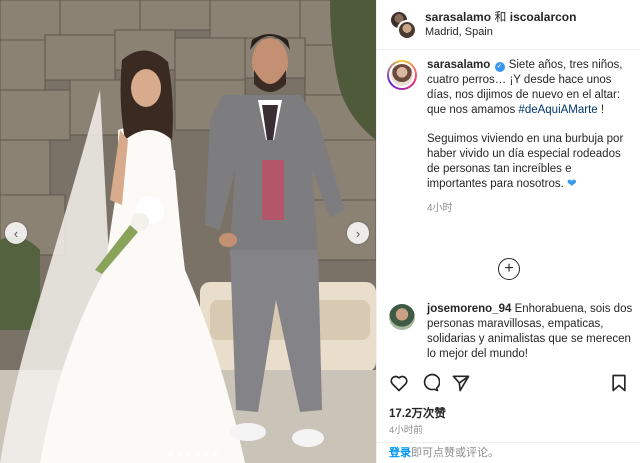 This screenshot has width=640, height=463. Describe the element at coordinates (417, 413) in the screenshot. I see `likes-count: 17.2万次赞` at that location.